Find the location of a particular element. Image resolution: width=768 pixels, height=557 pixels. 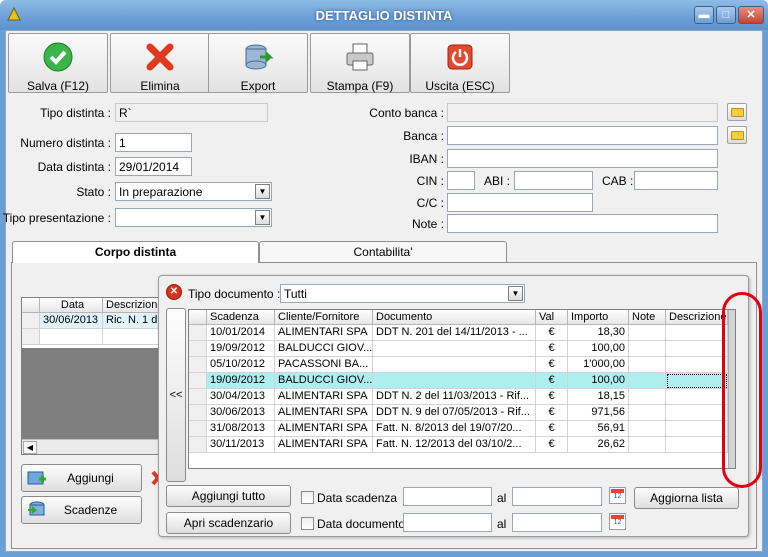

aggiungi-button: Aggiungi is located at coordinates (81, 478).